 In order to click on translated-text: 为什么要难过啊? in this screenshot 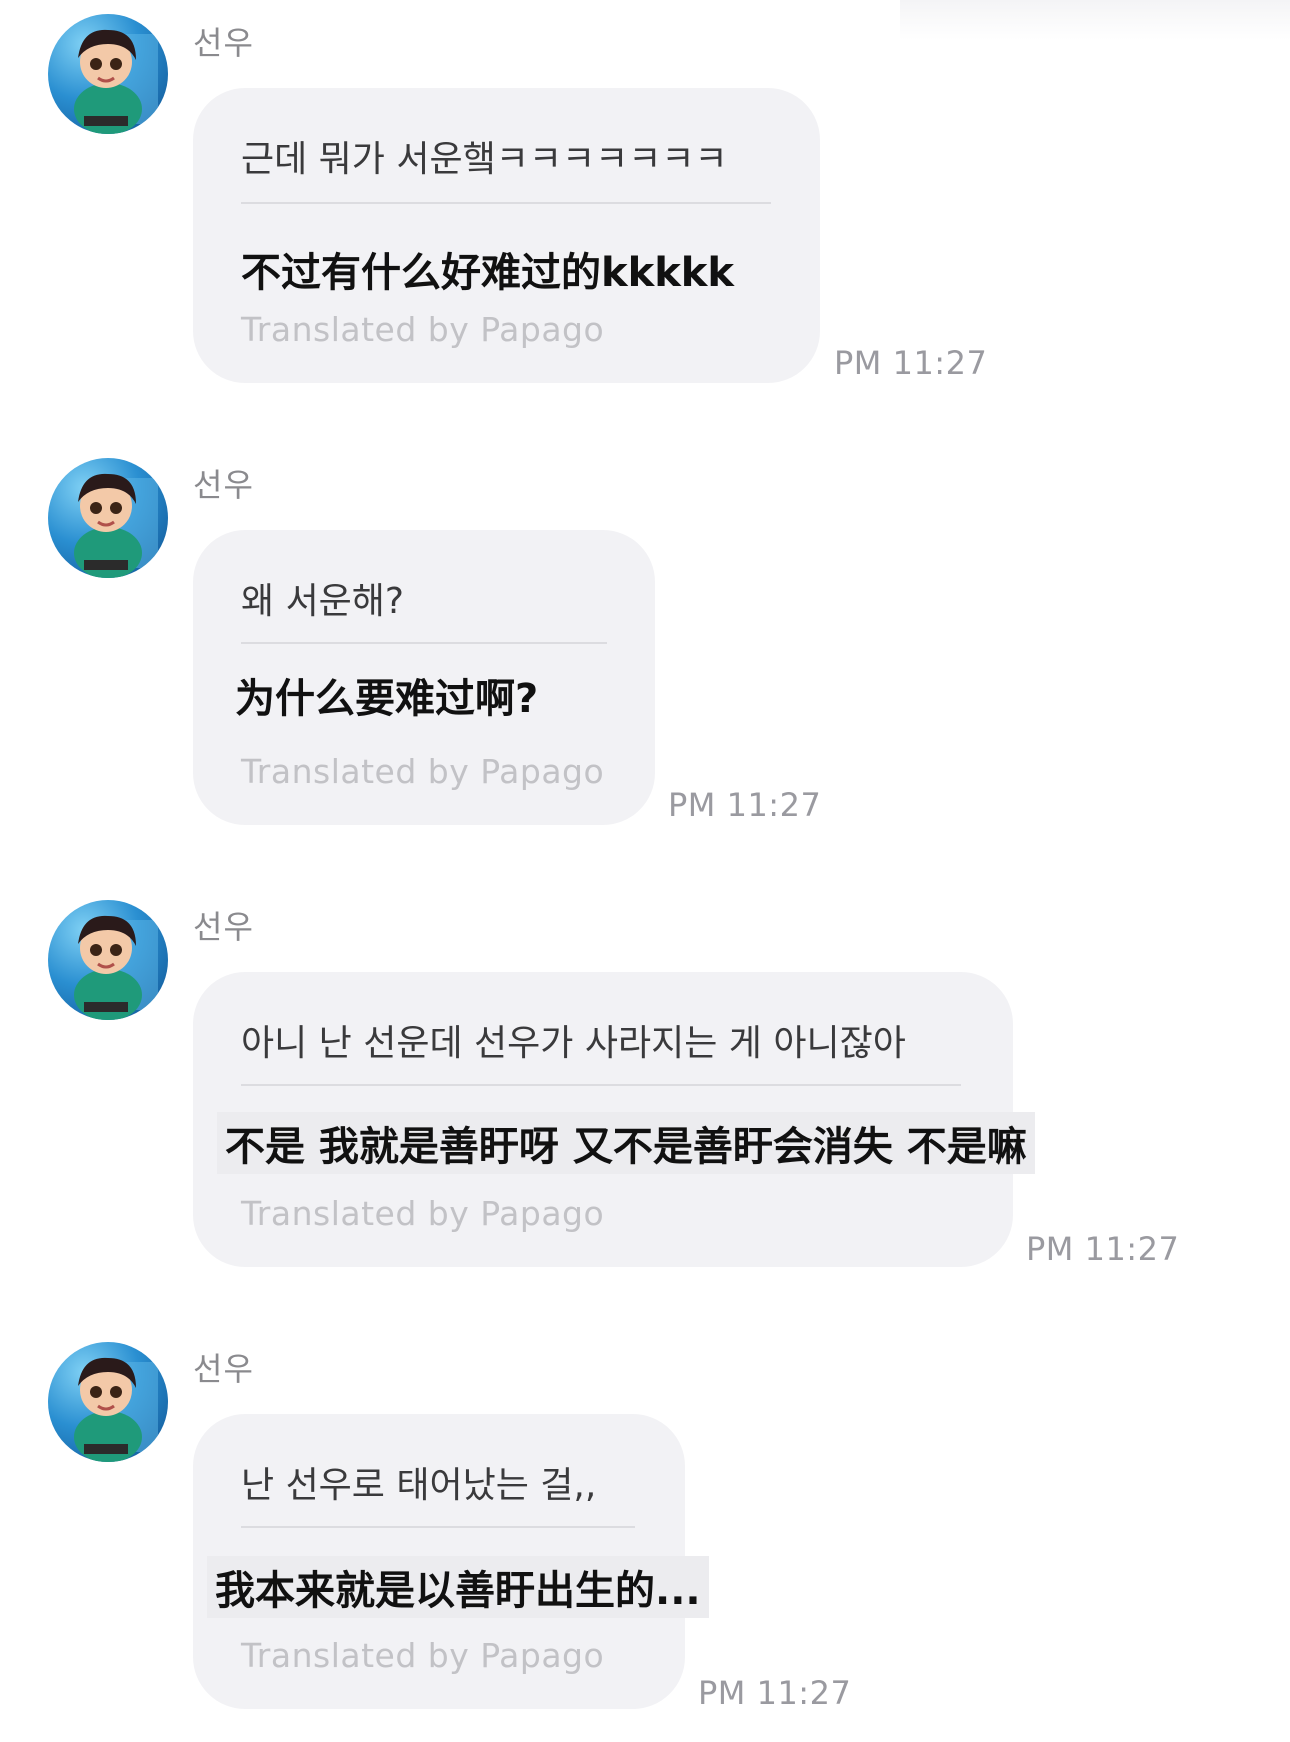, I will do `click(387, 699)`.